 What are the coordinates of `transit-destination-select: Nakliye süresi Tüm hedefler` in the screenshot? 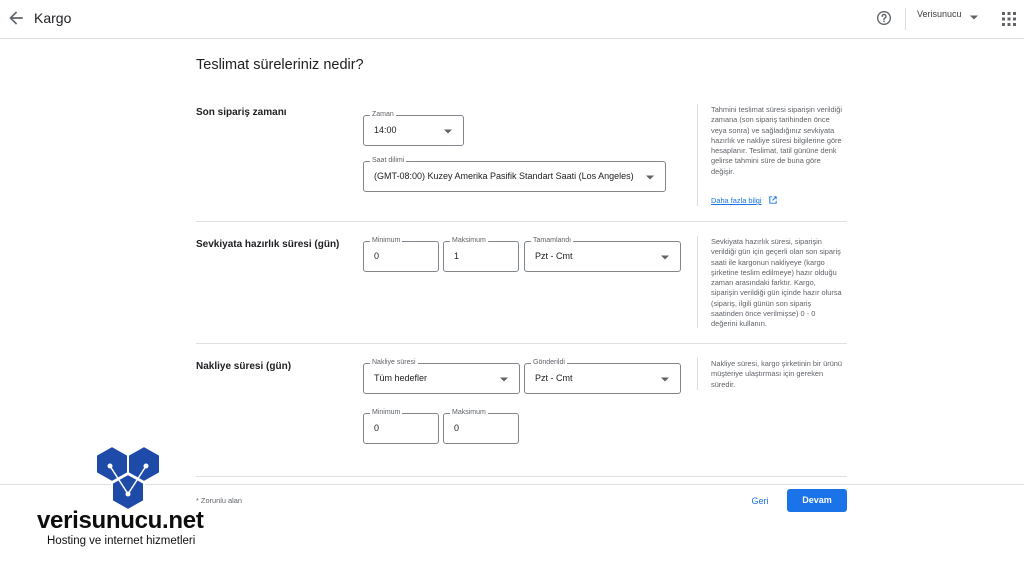 It's located at (441, 376).